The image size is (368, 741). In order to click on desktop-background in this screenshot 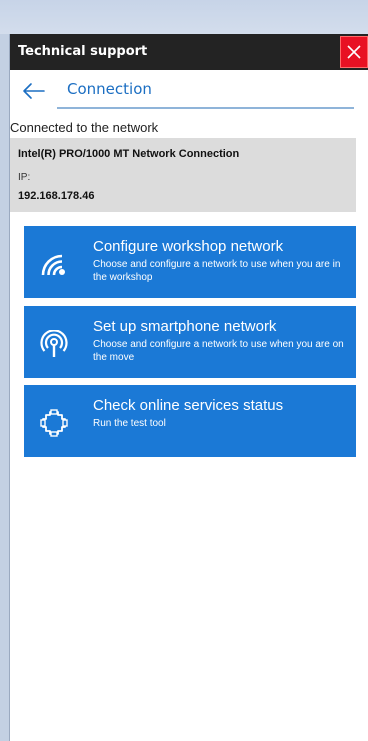, I will do `click(184, 17)`.